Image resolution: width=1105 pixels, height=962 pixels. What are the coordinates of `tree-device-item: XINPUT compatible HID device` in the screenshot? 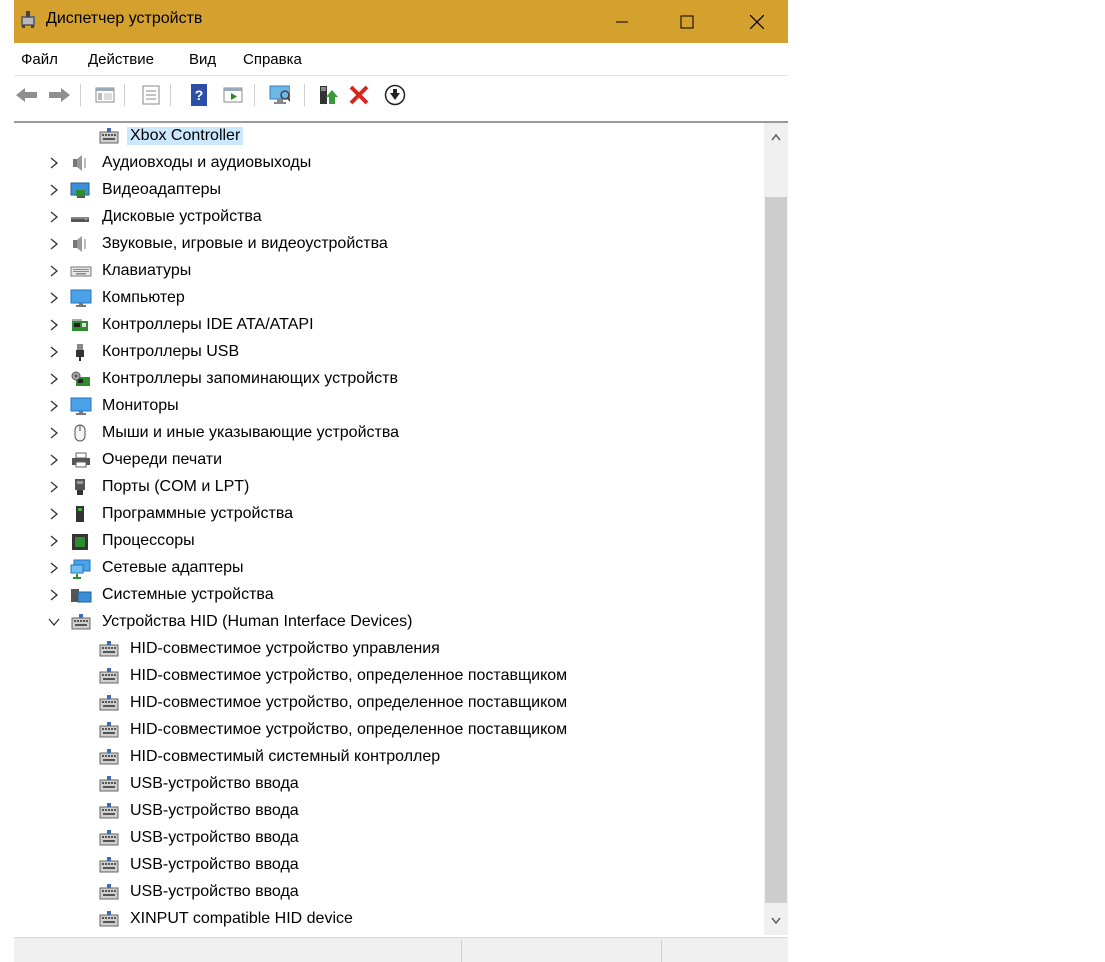 It's located at (389, 919).